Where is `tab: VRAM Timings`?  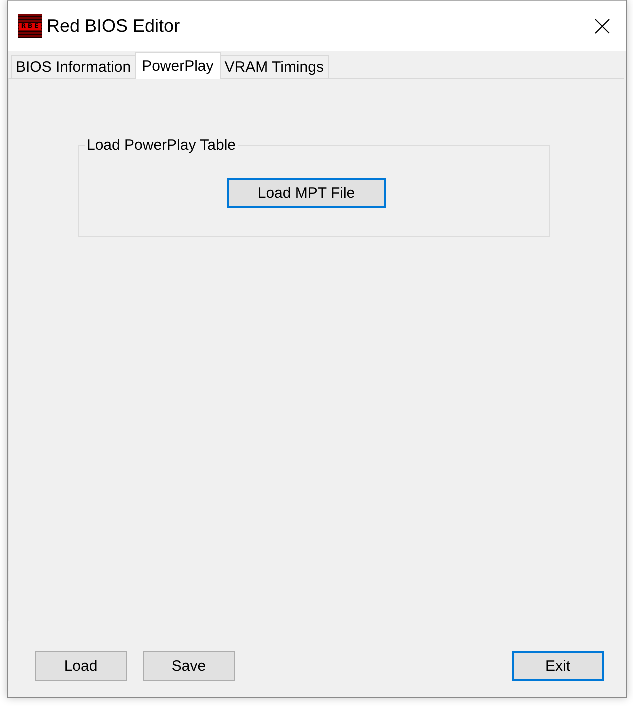
tab: VRAM Timings is located at coordinates (274, 66).